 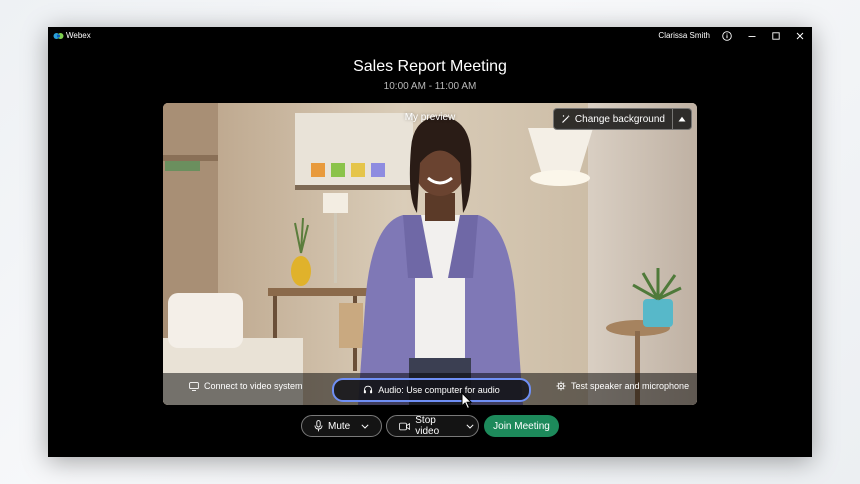 What do you see at coordinates (630, 386) in the screenshot?
I see `test-speaker-label: Test speaker and microphone` at bounding box center [630, 386].